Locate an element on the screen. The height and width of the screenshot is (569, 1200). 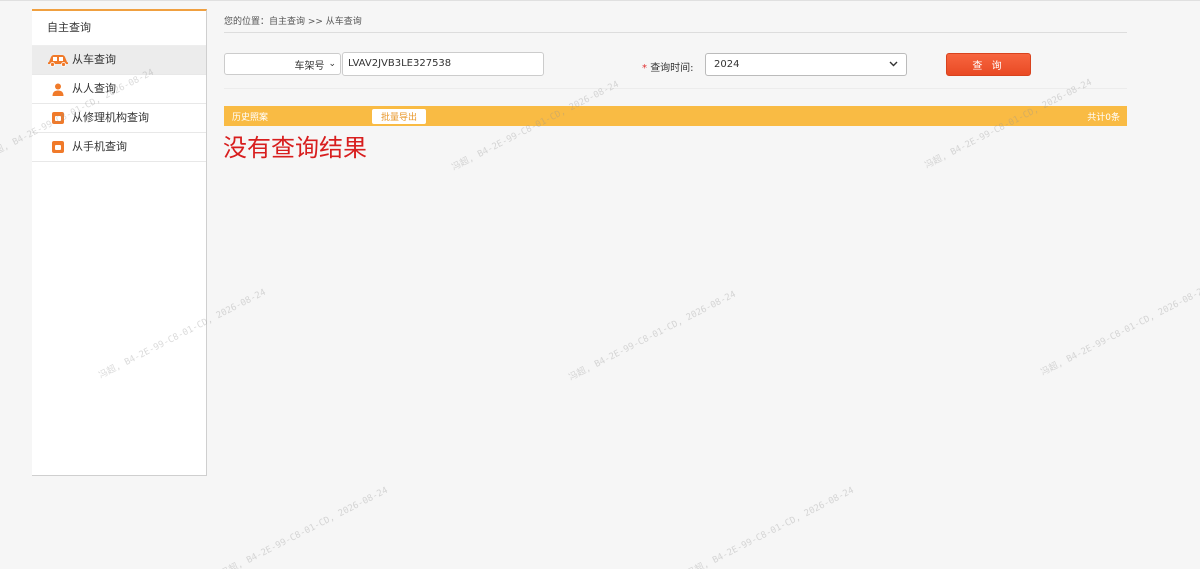
year-value: 2024 is located at coordinates (727, 64).